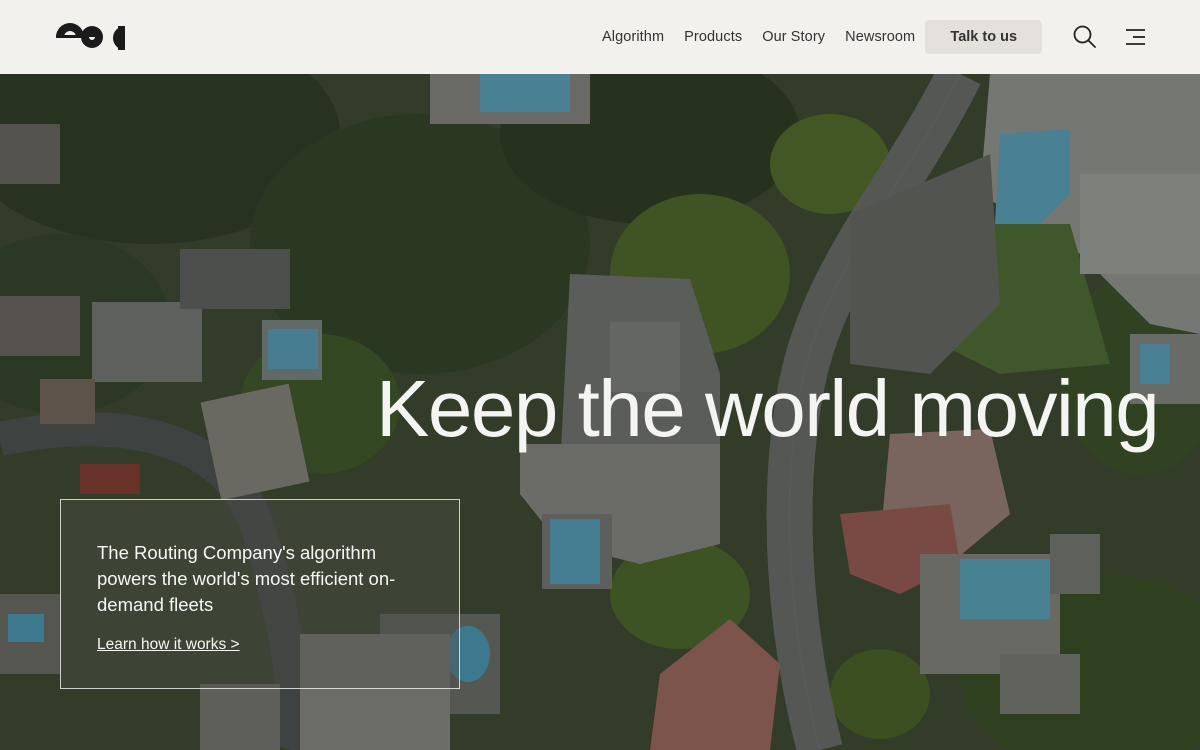  Describe the element at coordinates (1085, 37) in the screenshot. I see `search-icon` at that location.